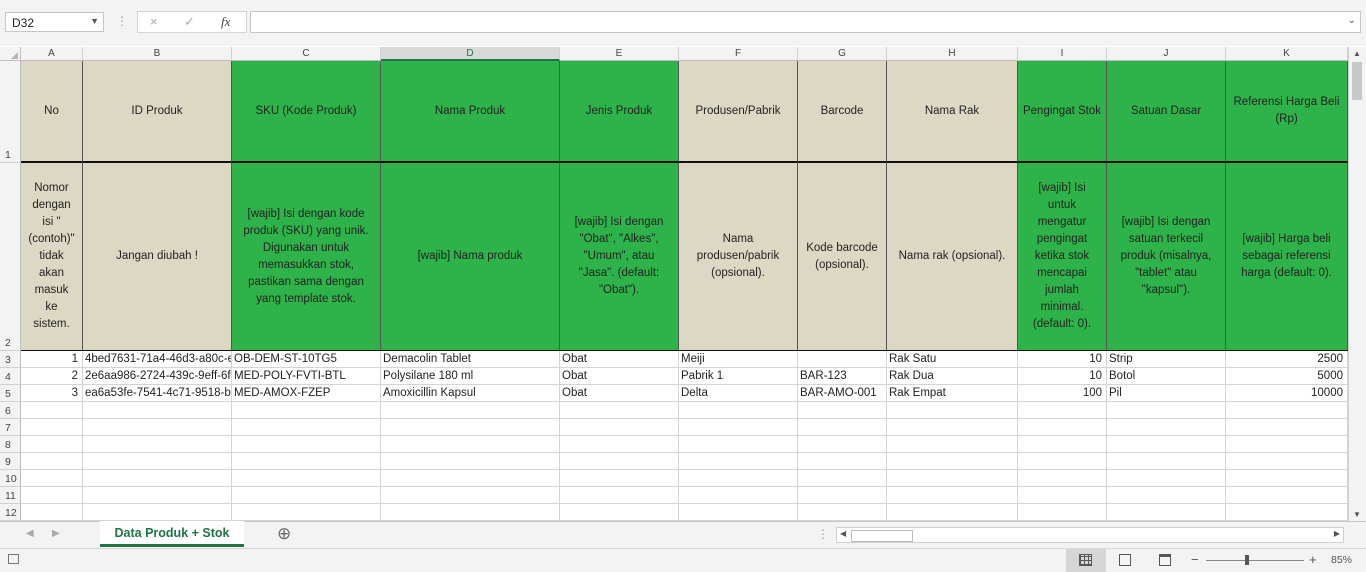 This screenshot has width=1366, height=572. Describe the element at coordinates (738, 495) in the screenshot. I see `cell-f11` at that location.